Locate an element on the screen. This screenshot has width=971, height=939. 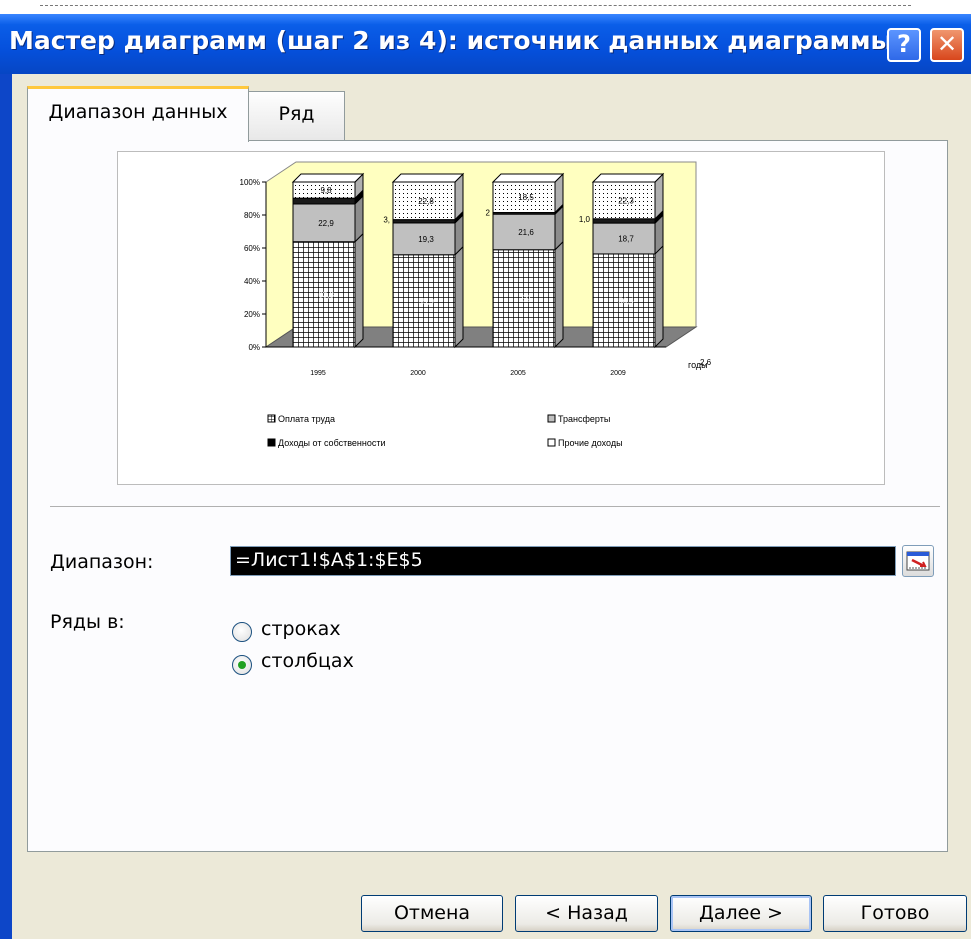
help-button: ? is located at coordinates (904, 45).